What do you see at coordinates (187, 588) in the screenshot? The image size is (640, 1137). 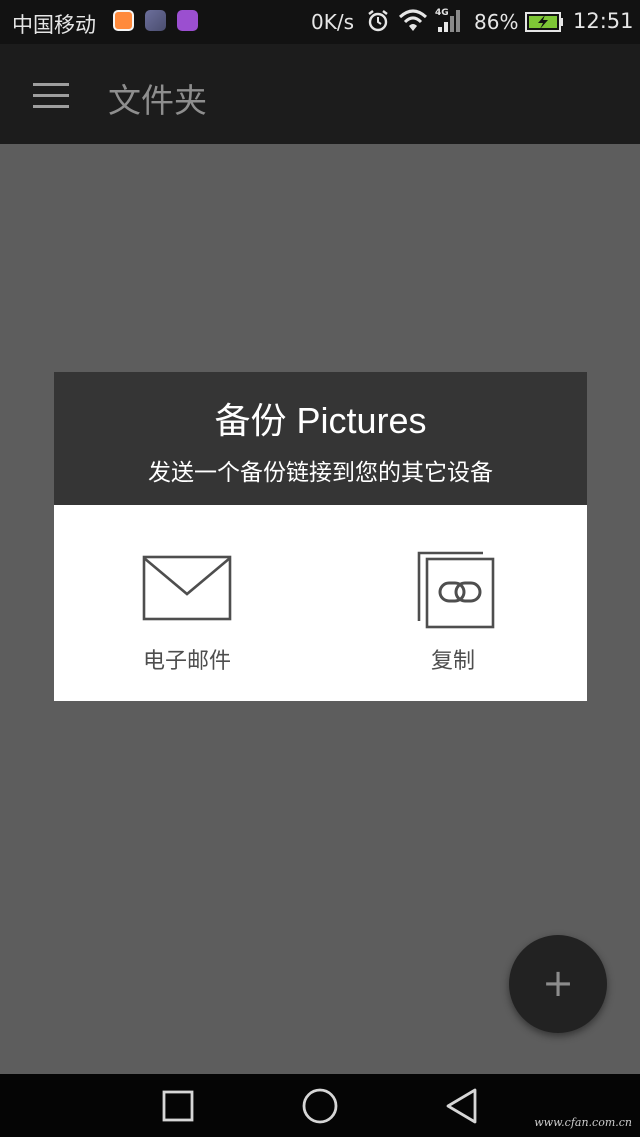 I see `envelope-icon` at bounding box center [187, 588].